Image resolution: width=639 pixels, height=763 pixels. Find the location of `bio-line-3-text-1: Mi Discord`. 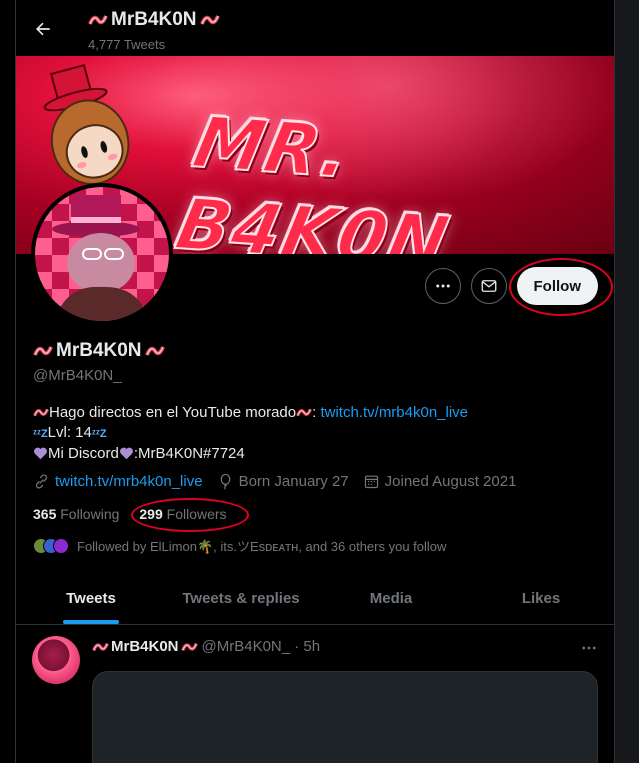

bio-line-3-text-1: Mi Discord is located at coordinates (83, 453).